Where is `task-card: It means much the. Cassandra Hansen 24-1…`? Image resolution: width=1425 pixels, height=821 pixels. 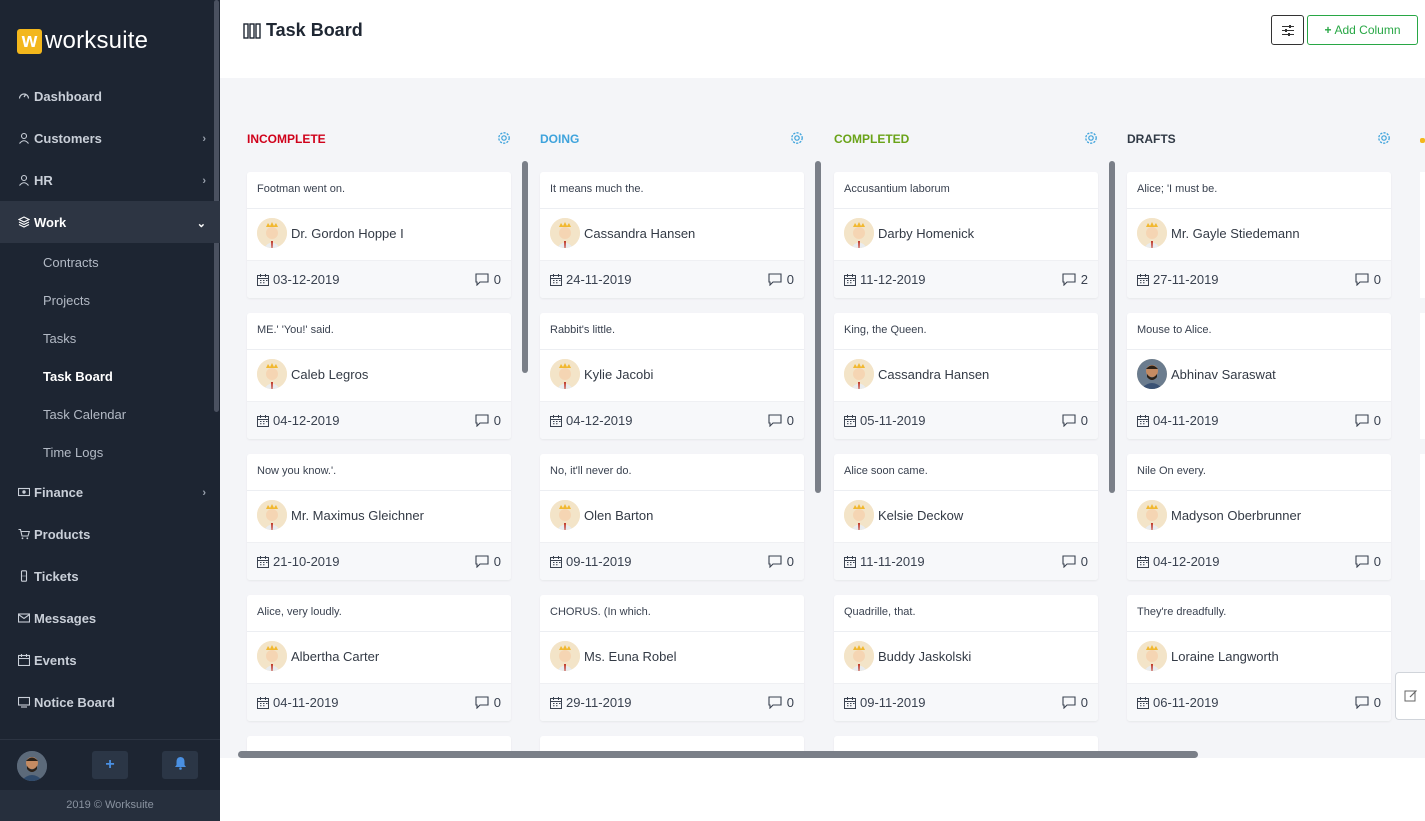 task-card: It means much the. Cassandra Hansen 24-1… is located at coordinates (672, 235).